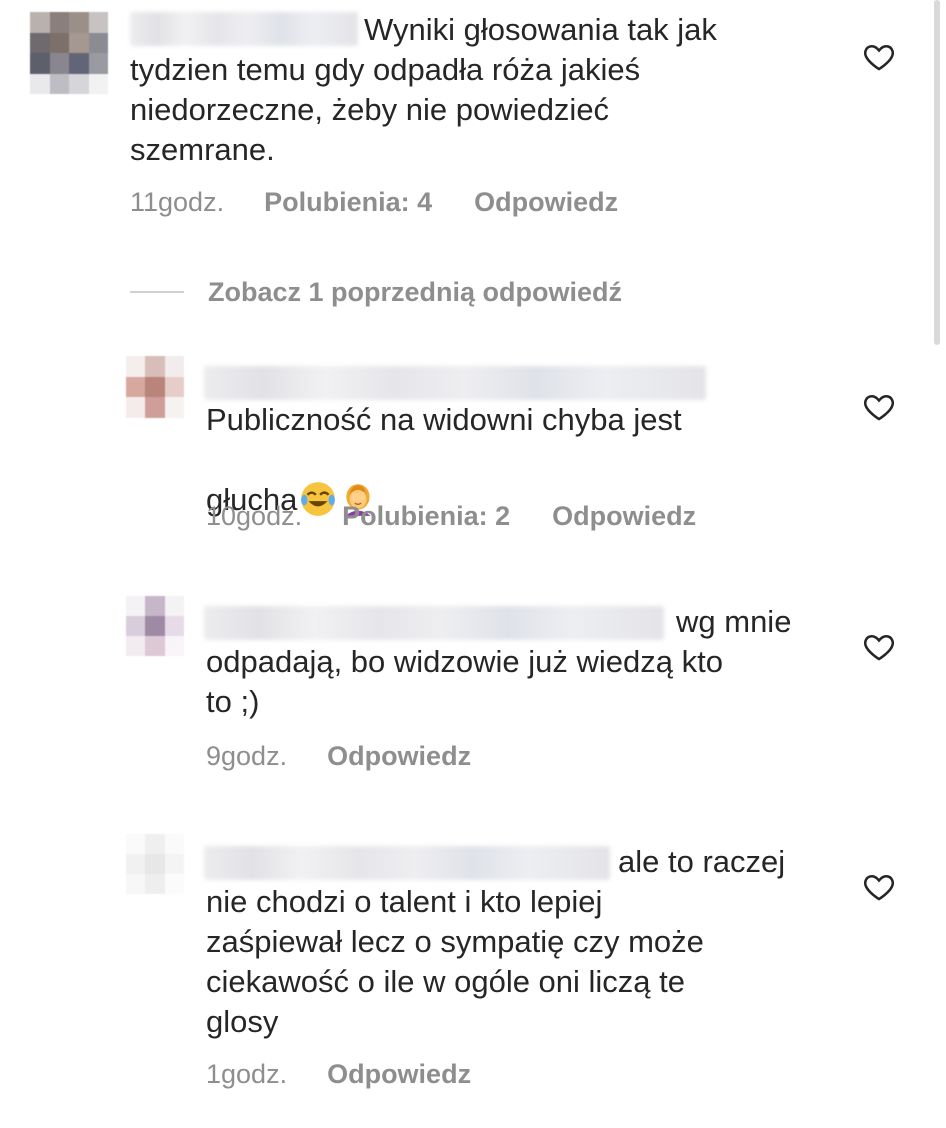 This screenshot has width=946, height=1128. I want to click on comment-meta: 1godz. Odpowiedz, so click(338, 1074).